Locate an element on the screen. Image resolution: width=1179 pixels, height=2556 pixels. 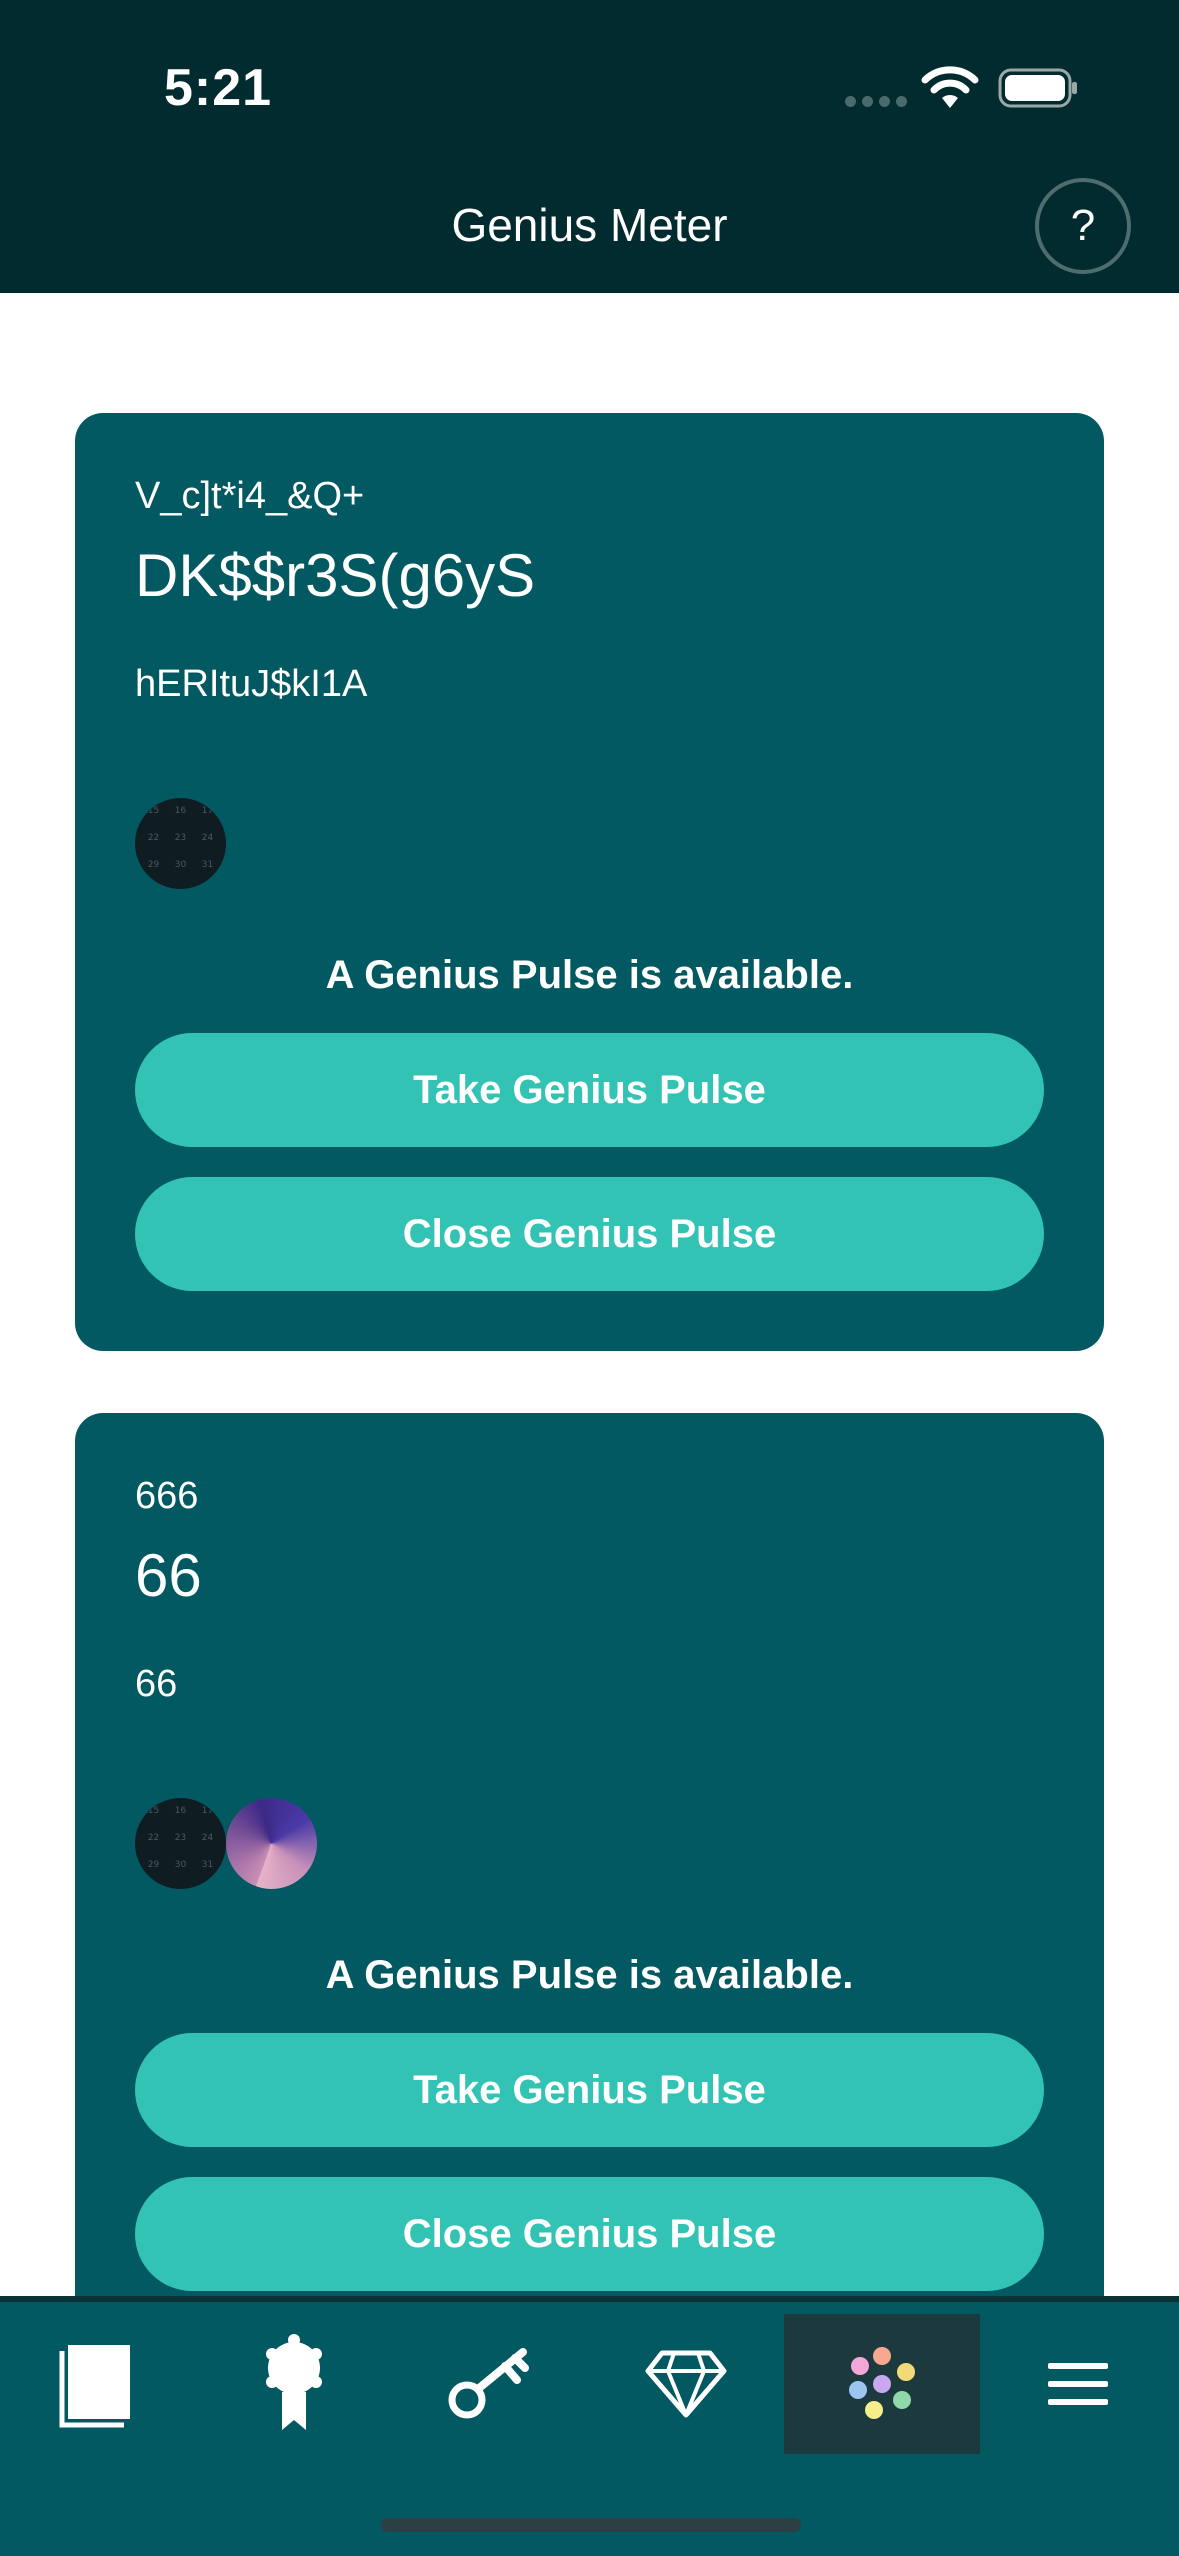
menu-icon is located at coordinates (1078, 2384).